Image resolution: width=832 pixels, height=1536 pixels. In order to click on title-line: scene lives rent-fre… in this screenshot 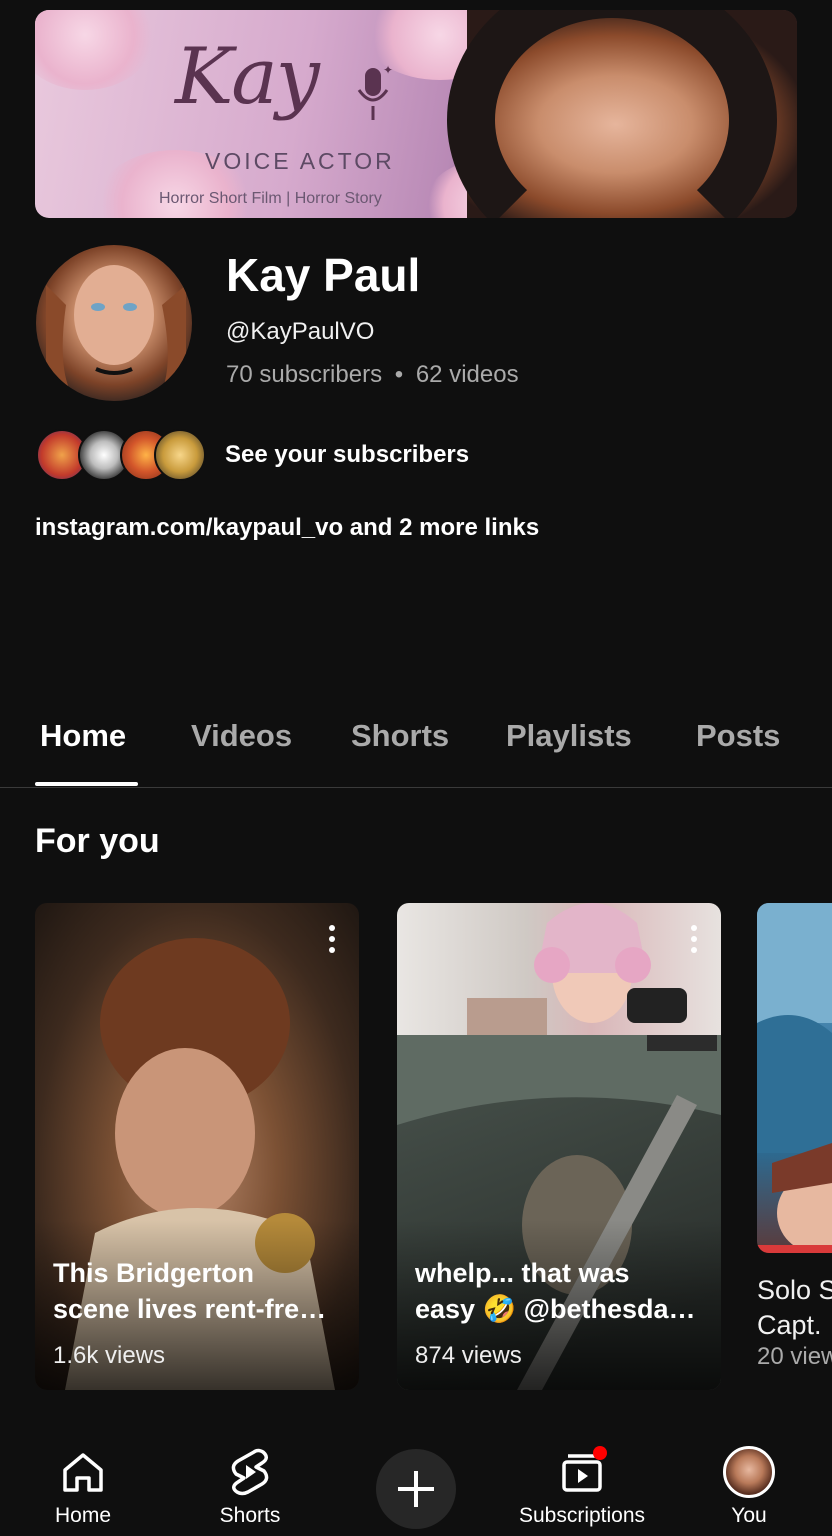, I will do `click(190, 1309)`.